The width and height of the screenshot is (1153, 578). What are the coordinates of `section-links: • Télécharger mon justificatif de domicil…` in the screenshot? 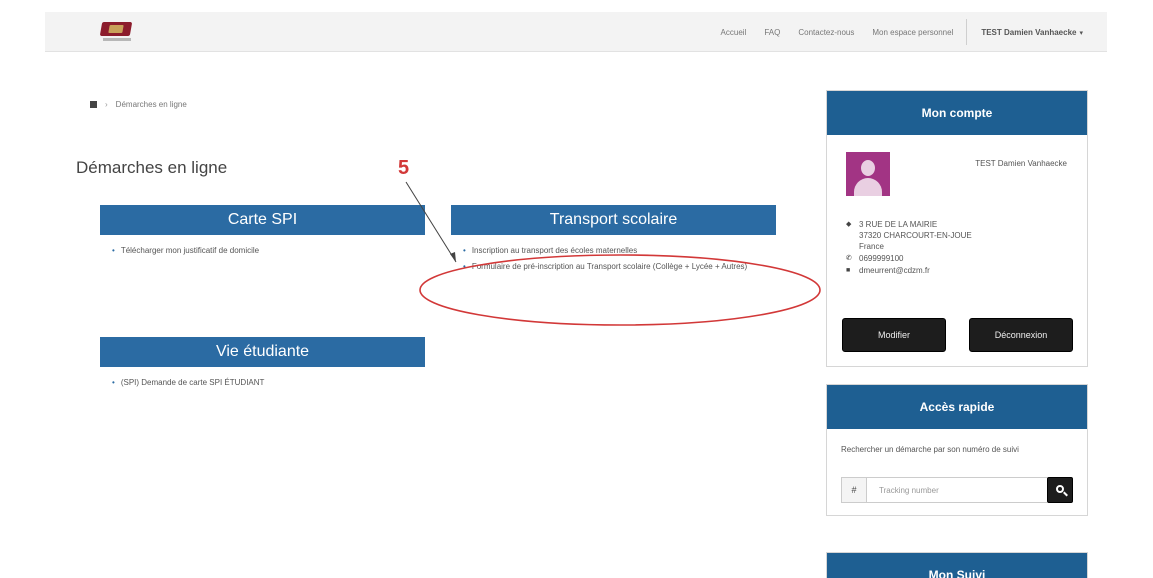 It's located at (262, 246).